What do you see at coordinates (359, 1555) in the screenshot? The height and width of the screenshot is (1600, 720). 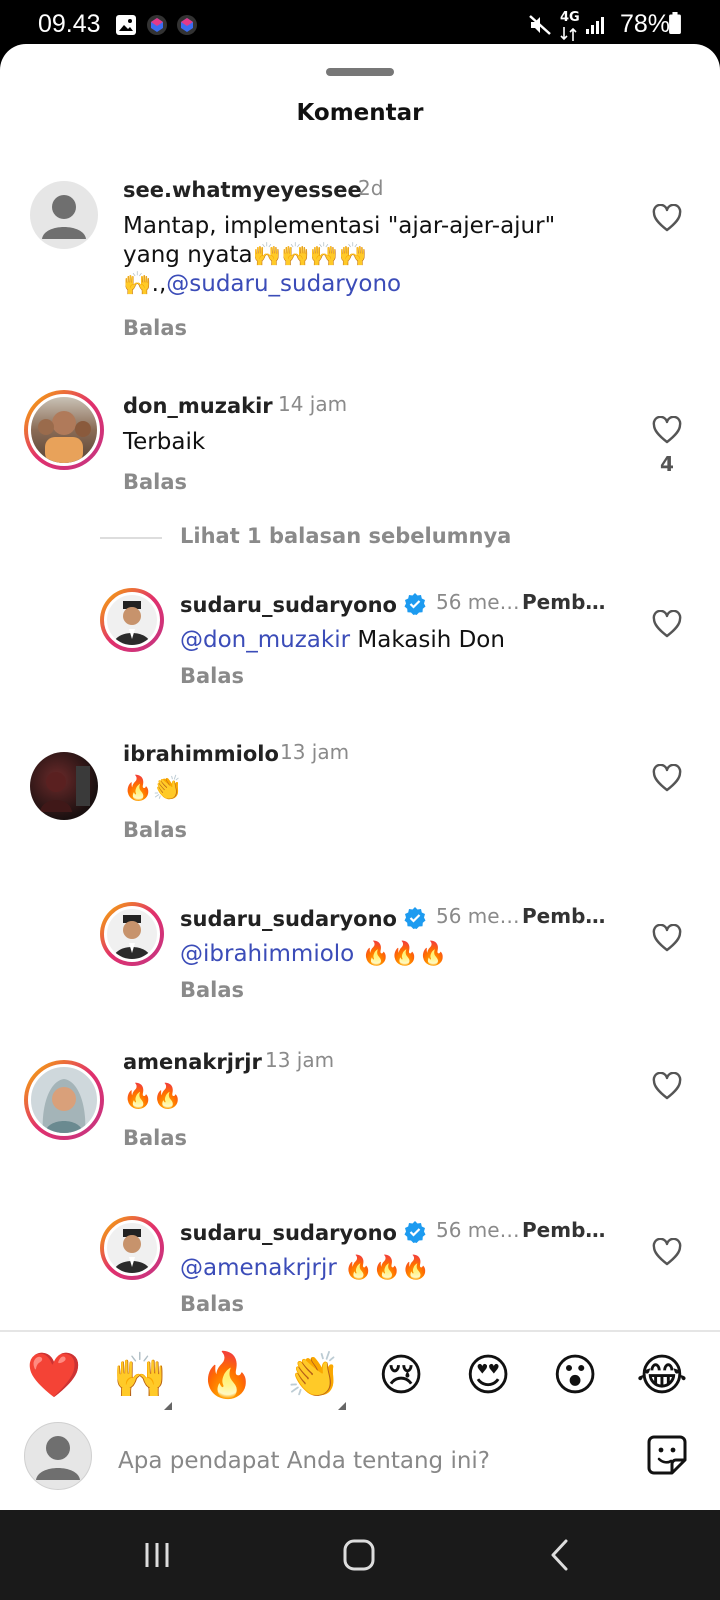 I see `home-icon` at bounding box center [359, 1555].